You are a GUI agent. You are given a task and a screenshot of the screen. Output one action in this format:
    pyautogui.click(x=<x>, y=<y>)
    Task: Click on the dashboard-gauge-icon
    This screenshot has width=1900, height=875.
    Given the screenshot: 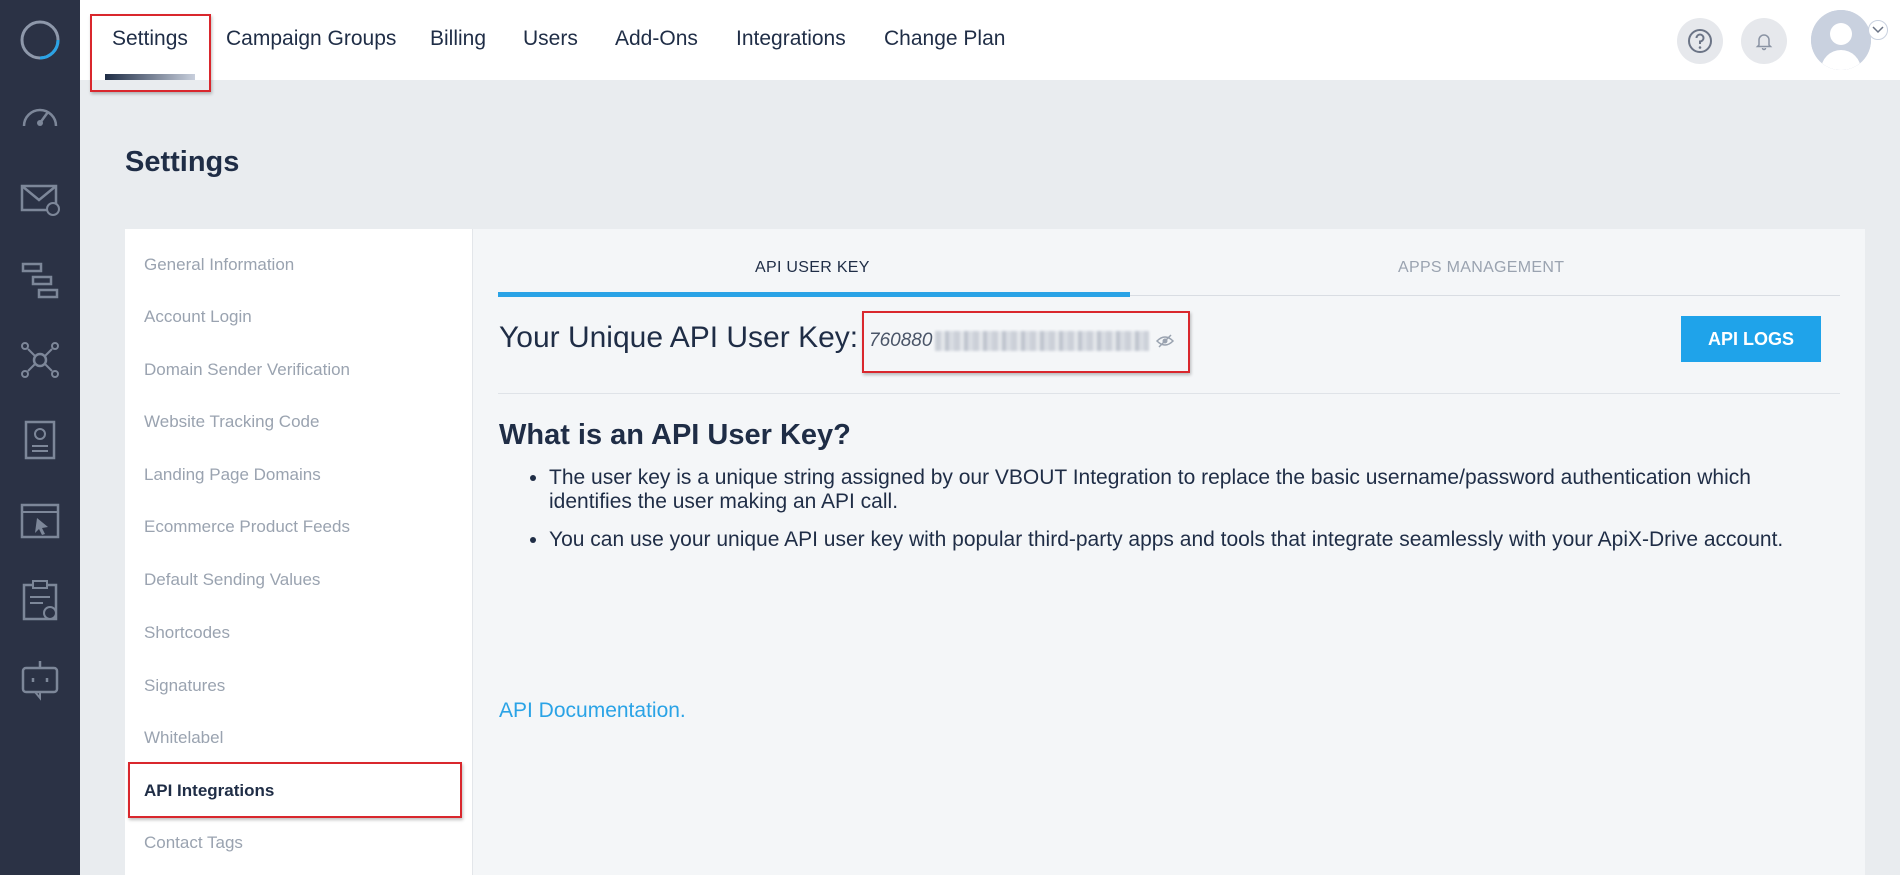 What is the action you would take?
    pyautogui.click(x=40, y=118)
    